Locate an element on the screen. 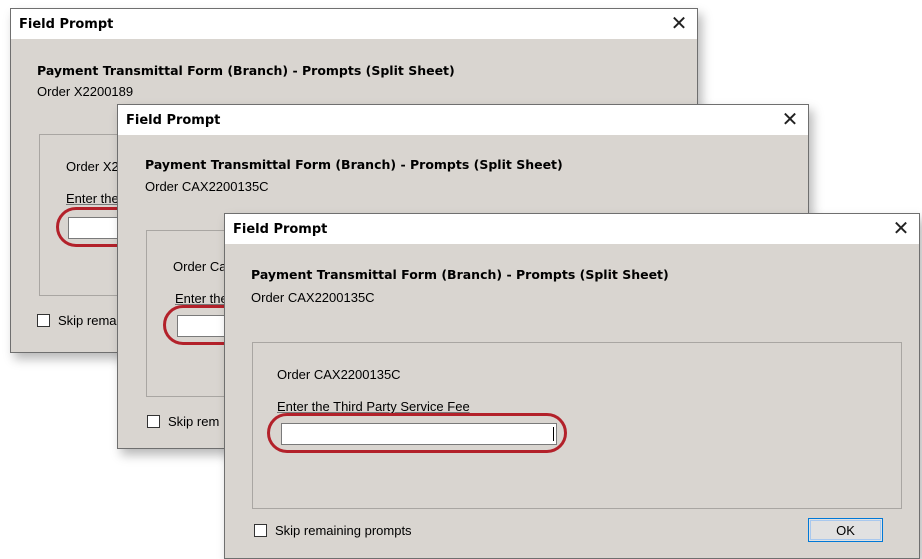 This screenshot has width=922, height=559. skip-prompts-label: Skip remaining prompts is located at coordinates (343, 530).